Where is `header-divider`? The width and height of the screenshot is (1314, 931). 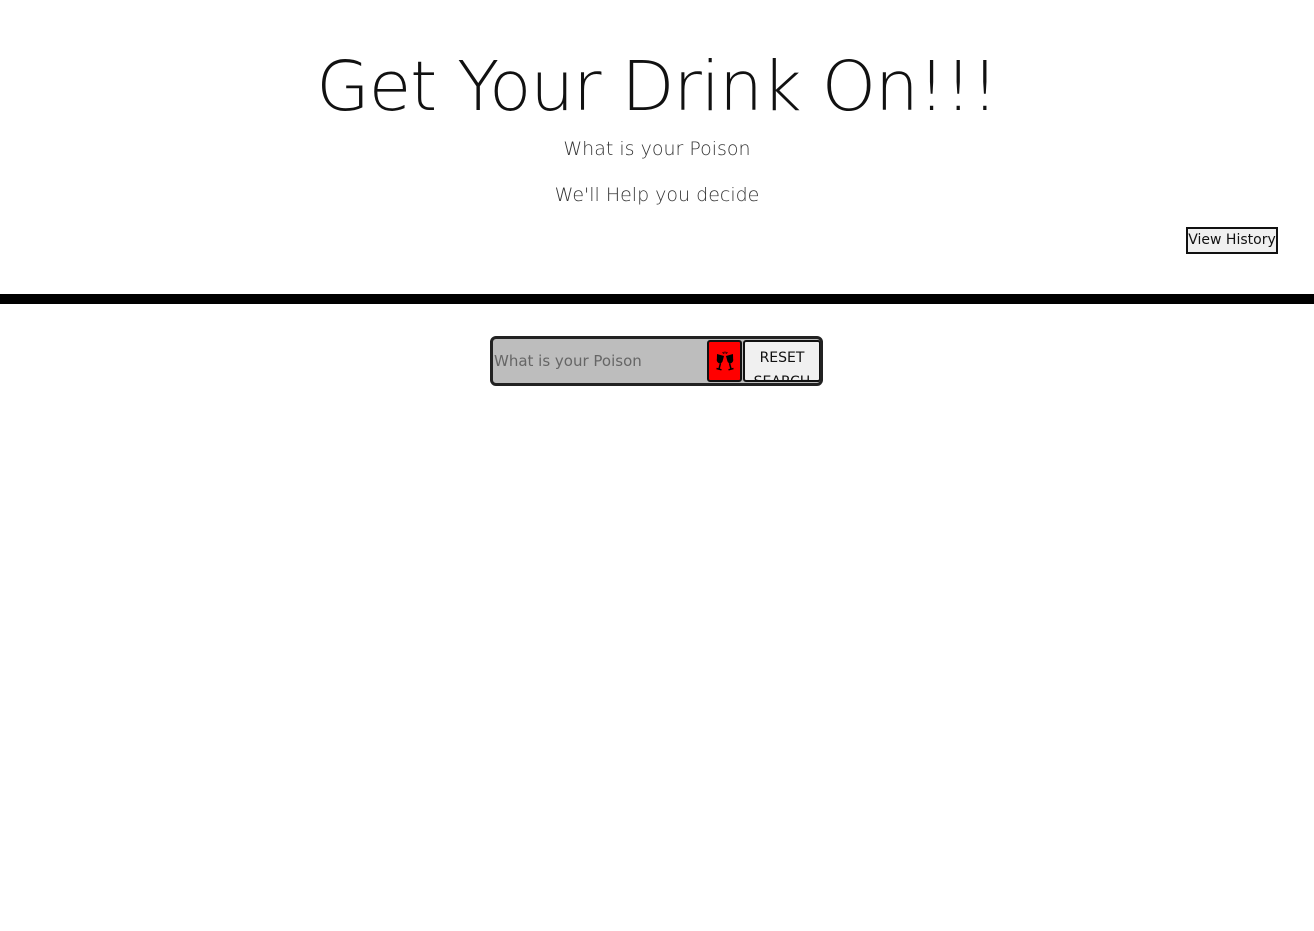 header-divider is located at coordinates (657, 299).